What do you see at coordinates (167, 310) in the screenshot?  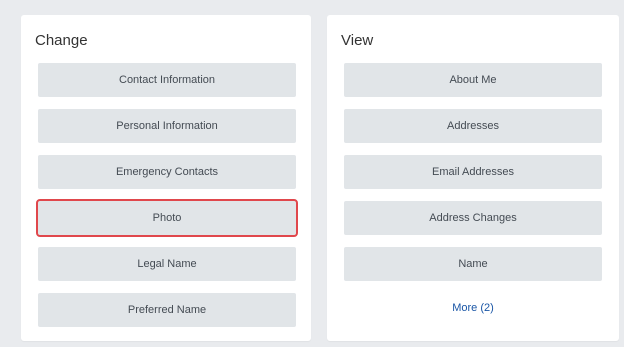 I see `preferred-name-button: Preferred Name` at bounding box center [167, 310].